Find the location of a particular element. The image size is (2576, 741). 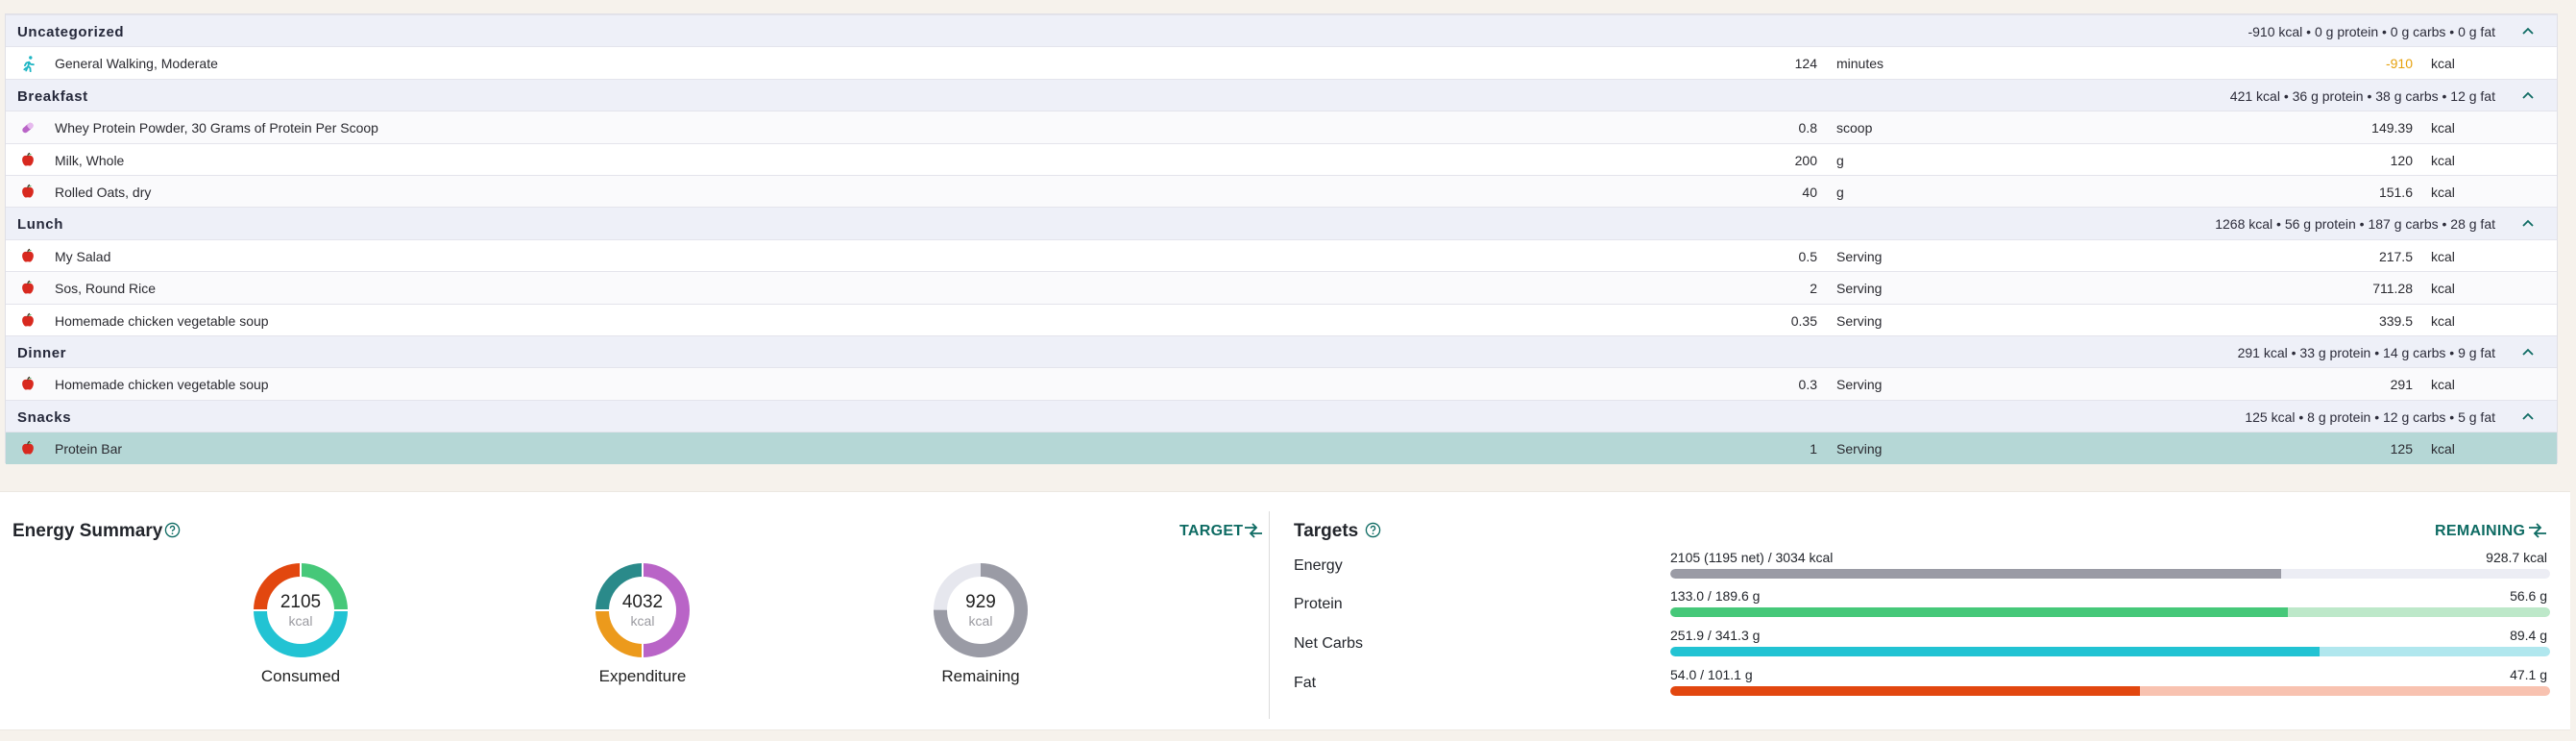

target-value: 54.0 / 101.1 g is located at coordinates (1711, 674).